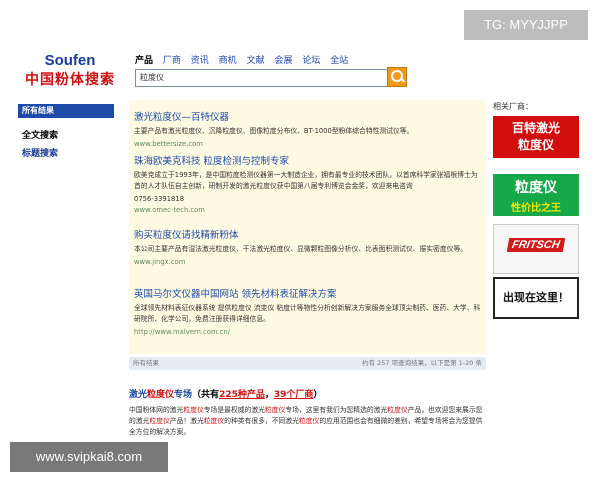 This screenshot has width=600, height=480. What do you see at coordinates (159, 199) in the screenshot?
I see `result-phone: 0756-3391818` at bounding box center [159, 199].